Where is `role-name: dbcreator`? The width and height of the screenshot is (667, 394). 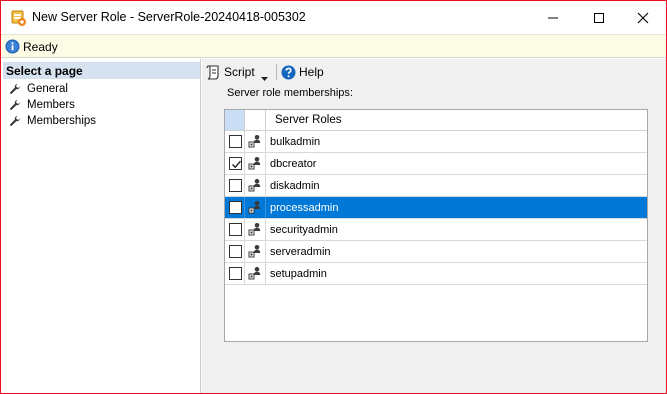 role-name: dbcreator is located at coordinates (293, 164).